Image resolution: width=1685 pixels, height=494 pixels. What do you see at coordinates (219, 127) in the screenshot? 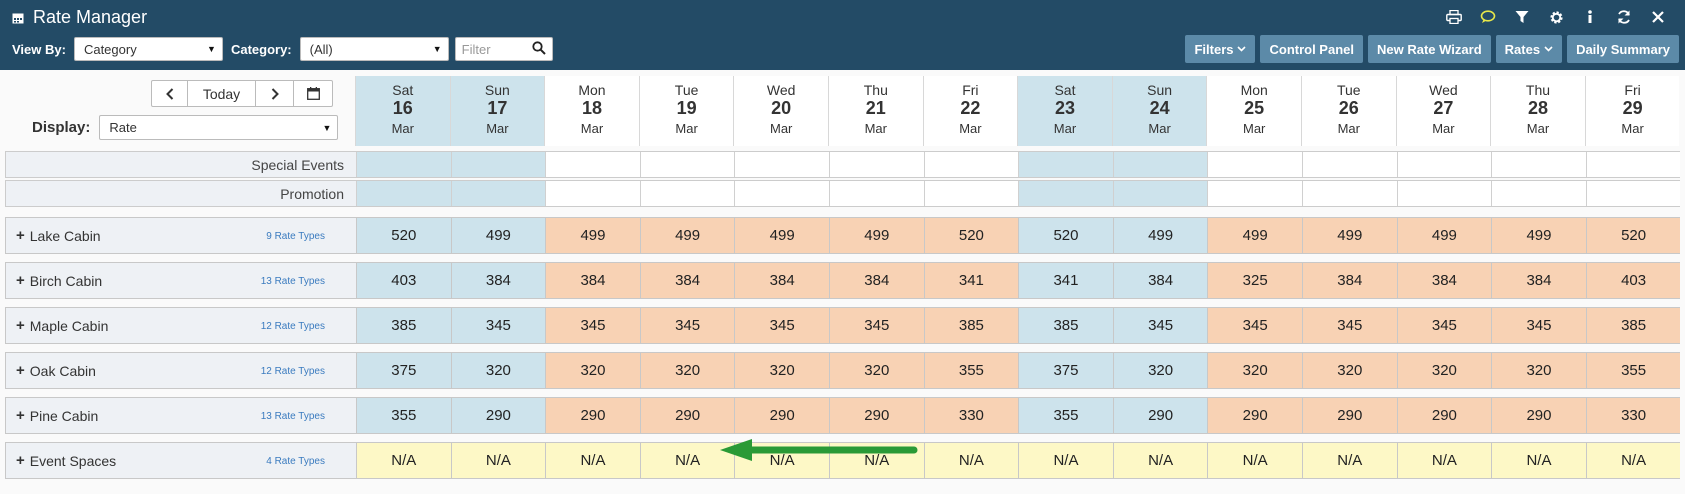
I see `display-select: Rate ▼` at bounding box center [219, 127].